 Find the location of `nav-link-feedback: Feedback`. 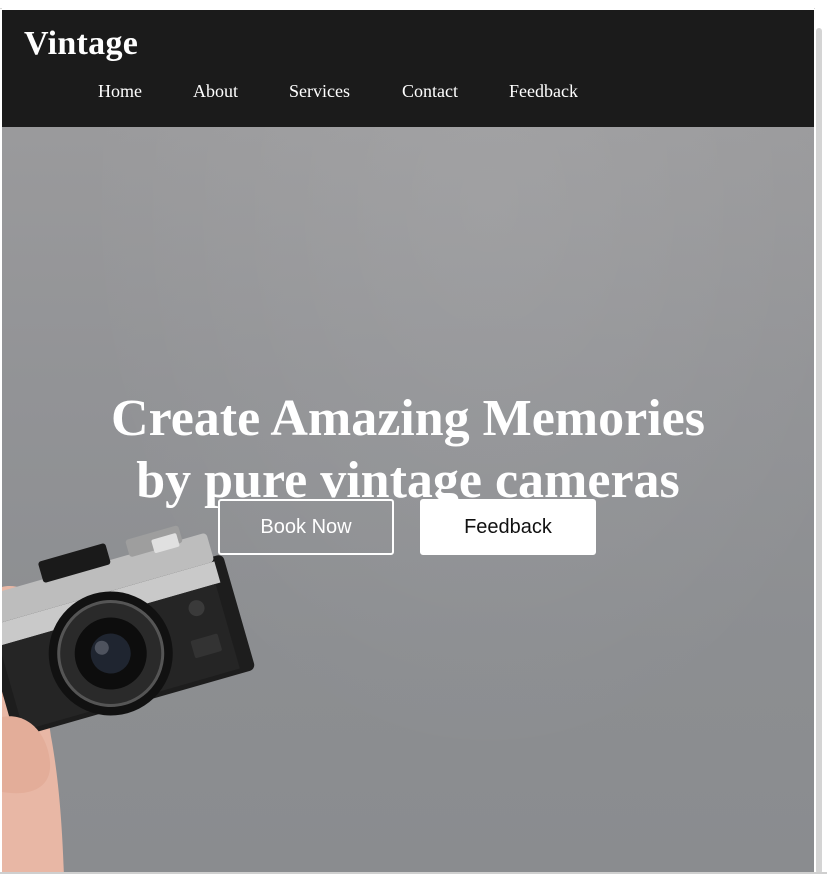

nav-link-feedback: Feedback is located at coordinates (543, 91).